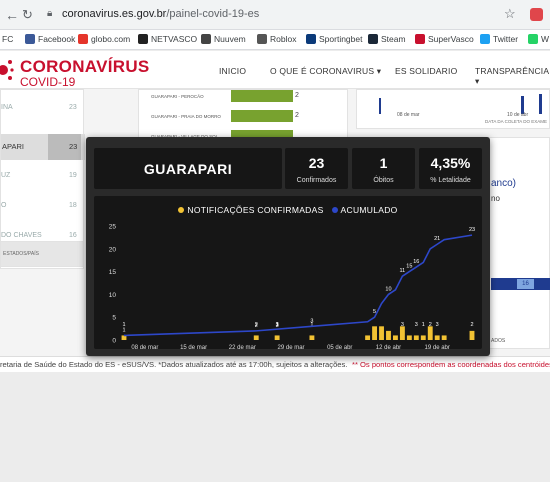  What do you see at coordinates (41, 187) in the screenshot?
I see `table-row: UZ 19` at bounding box center [41, 187].